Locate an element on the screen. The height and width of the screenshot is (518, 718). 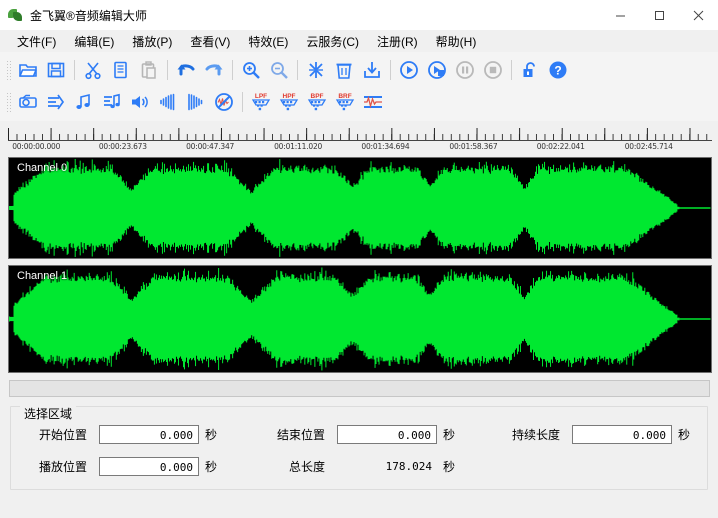
unlock-icon is located at coordinates (530, 70).